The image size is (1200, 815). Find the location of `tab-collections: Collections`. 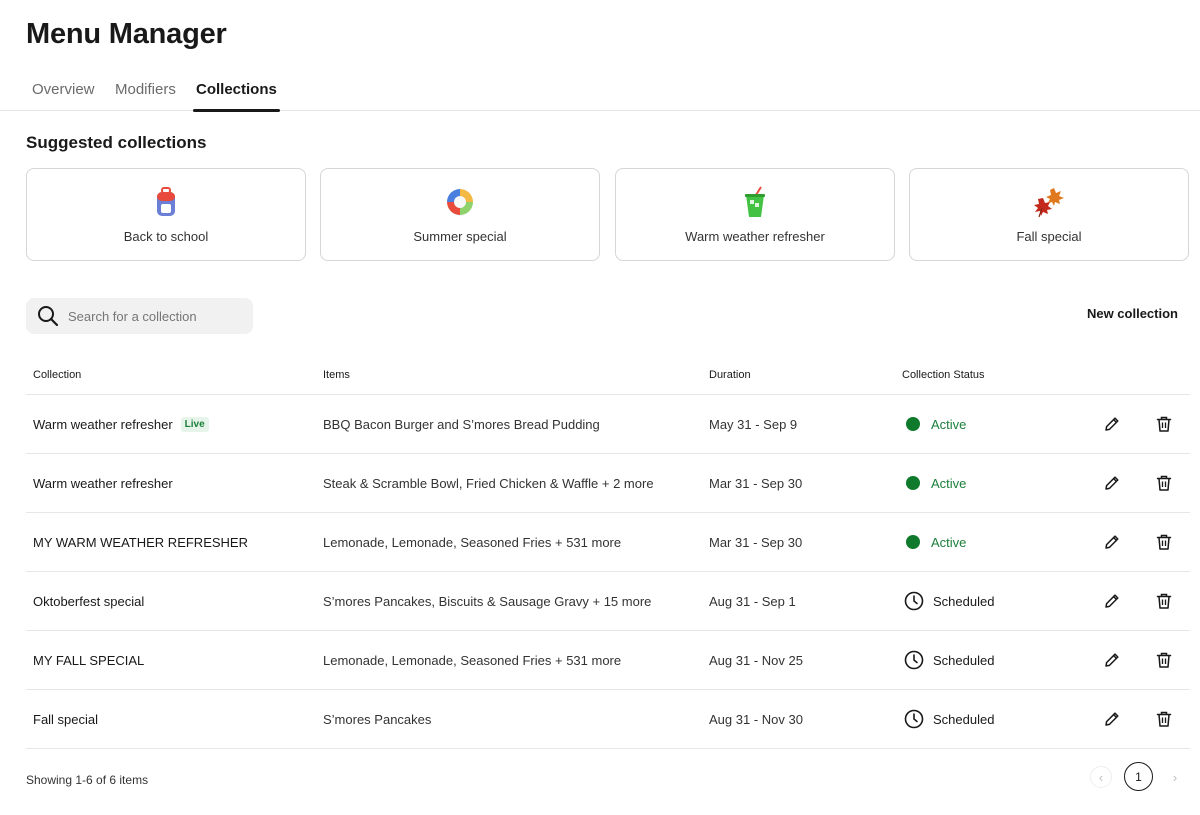

tab-collections: Collections is located at coordinates (236, 96).